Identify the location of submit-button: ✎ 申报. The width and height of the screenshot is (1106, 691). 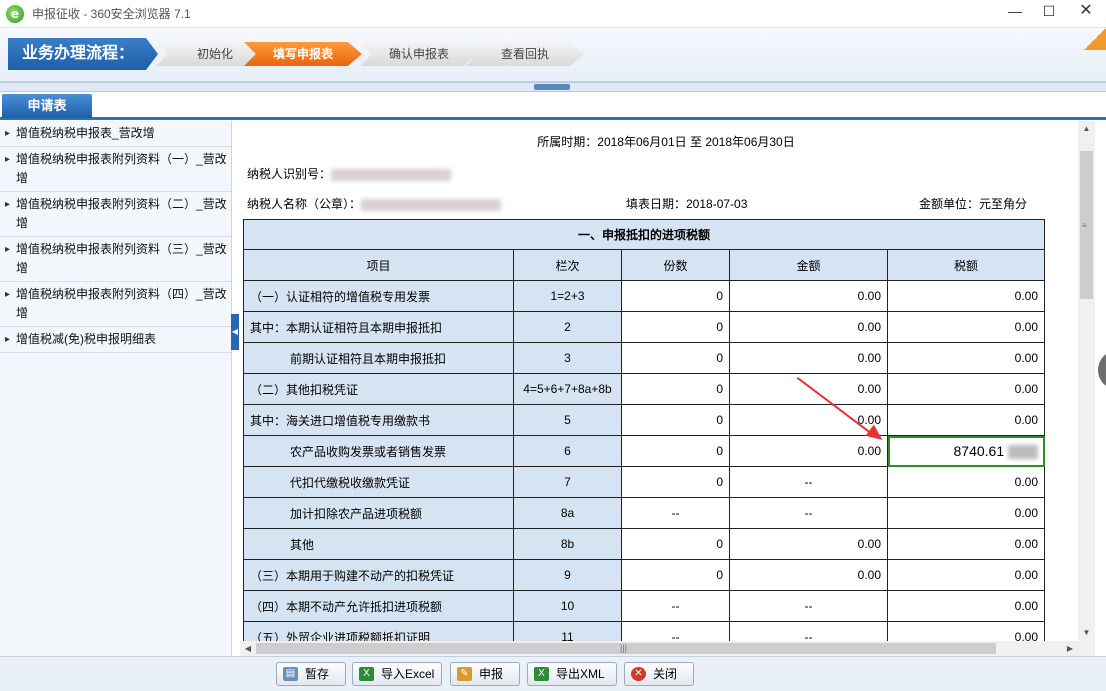
(485, 674).